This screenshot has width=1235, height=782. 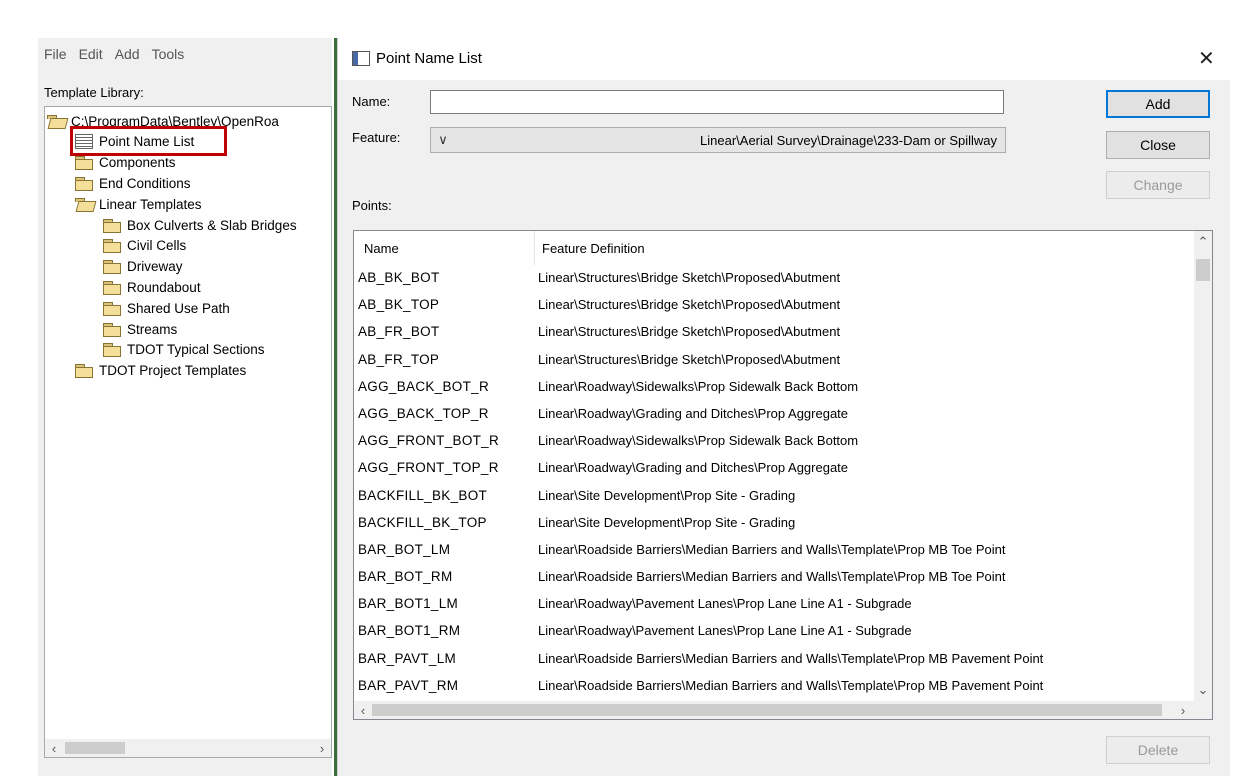 I want to click on tree-node-label: TDOT Typical Sections, so click(x=196, y=350).